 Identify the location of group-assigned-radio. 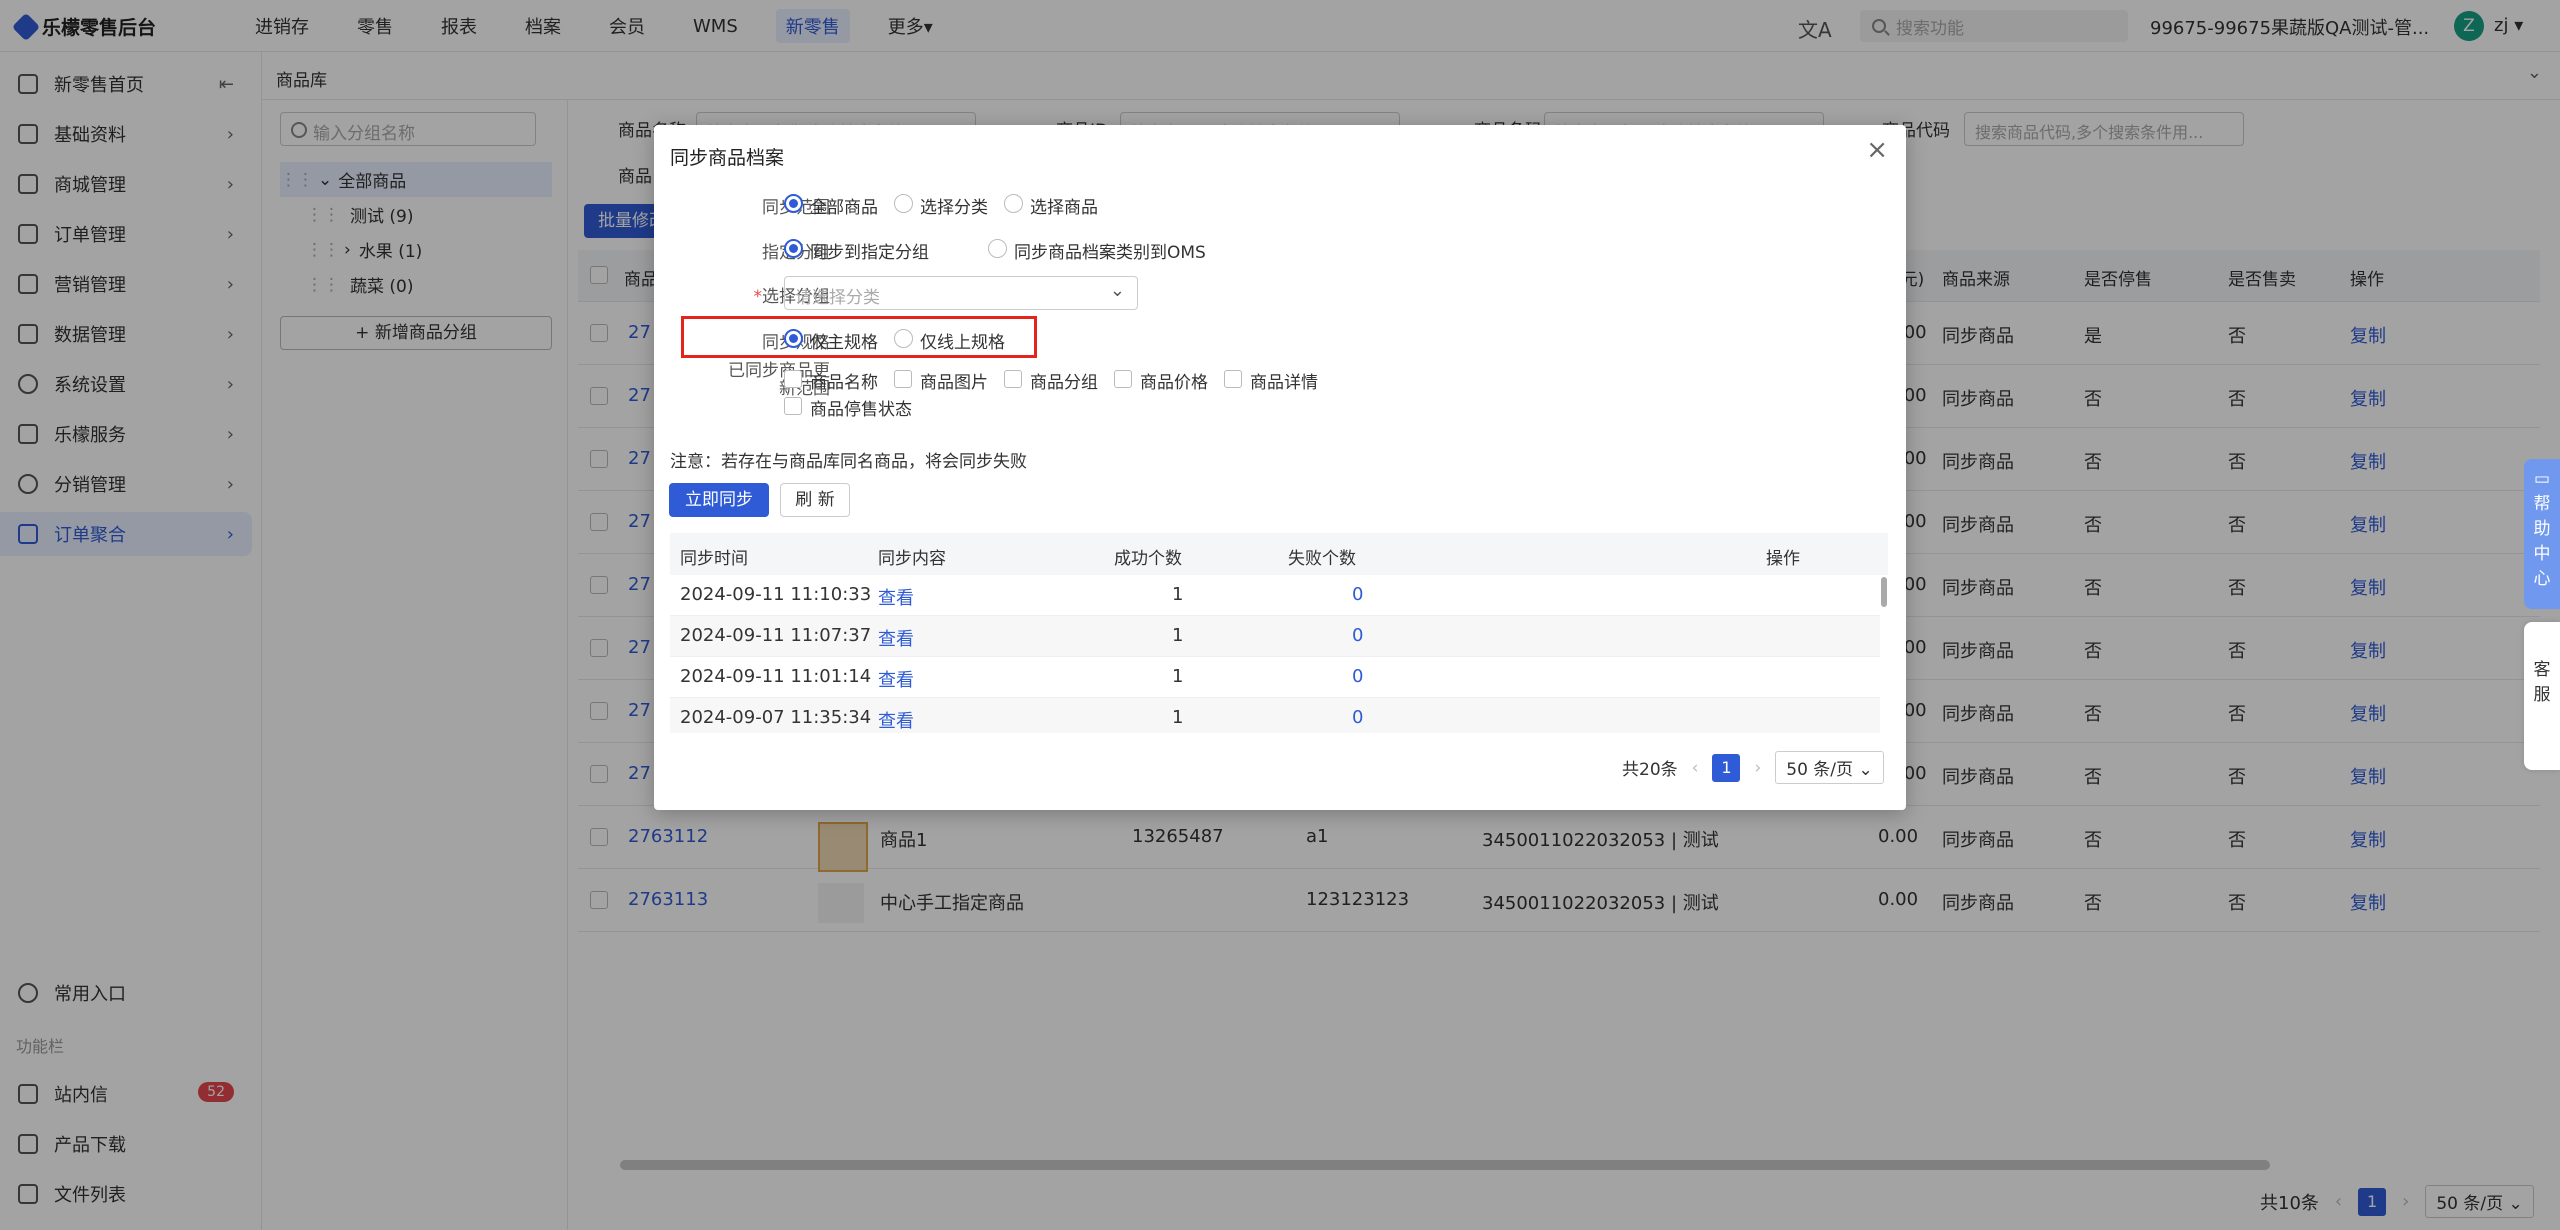
(793, 248).